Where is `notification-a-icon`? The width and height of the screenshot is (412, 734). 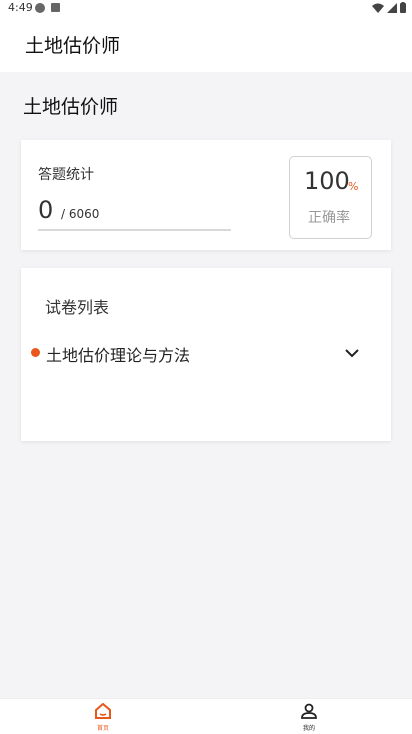
notification-a-icon is located at coordinates (55, 7).